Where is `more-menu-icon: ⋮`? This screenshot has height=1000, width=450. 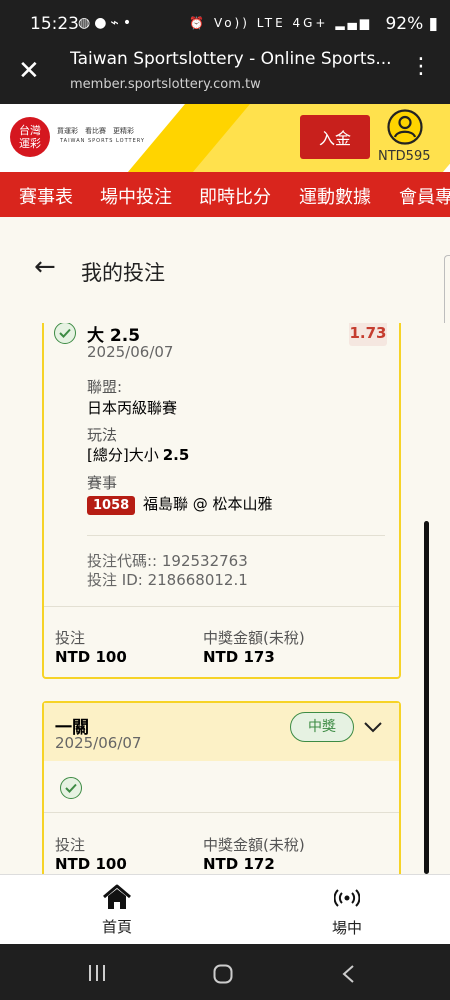
more-menu-icon: ⋮ is located at coordinates (421, 66).